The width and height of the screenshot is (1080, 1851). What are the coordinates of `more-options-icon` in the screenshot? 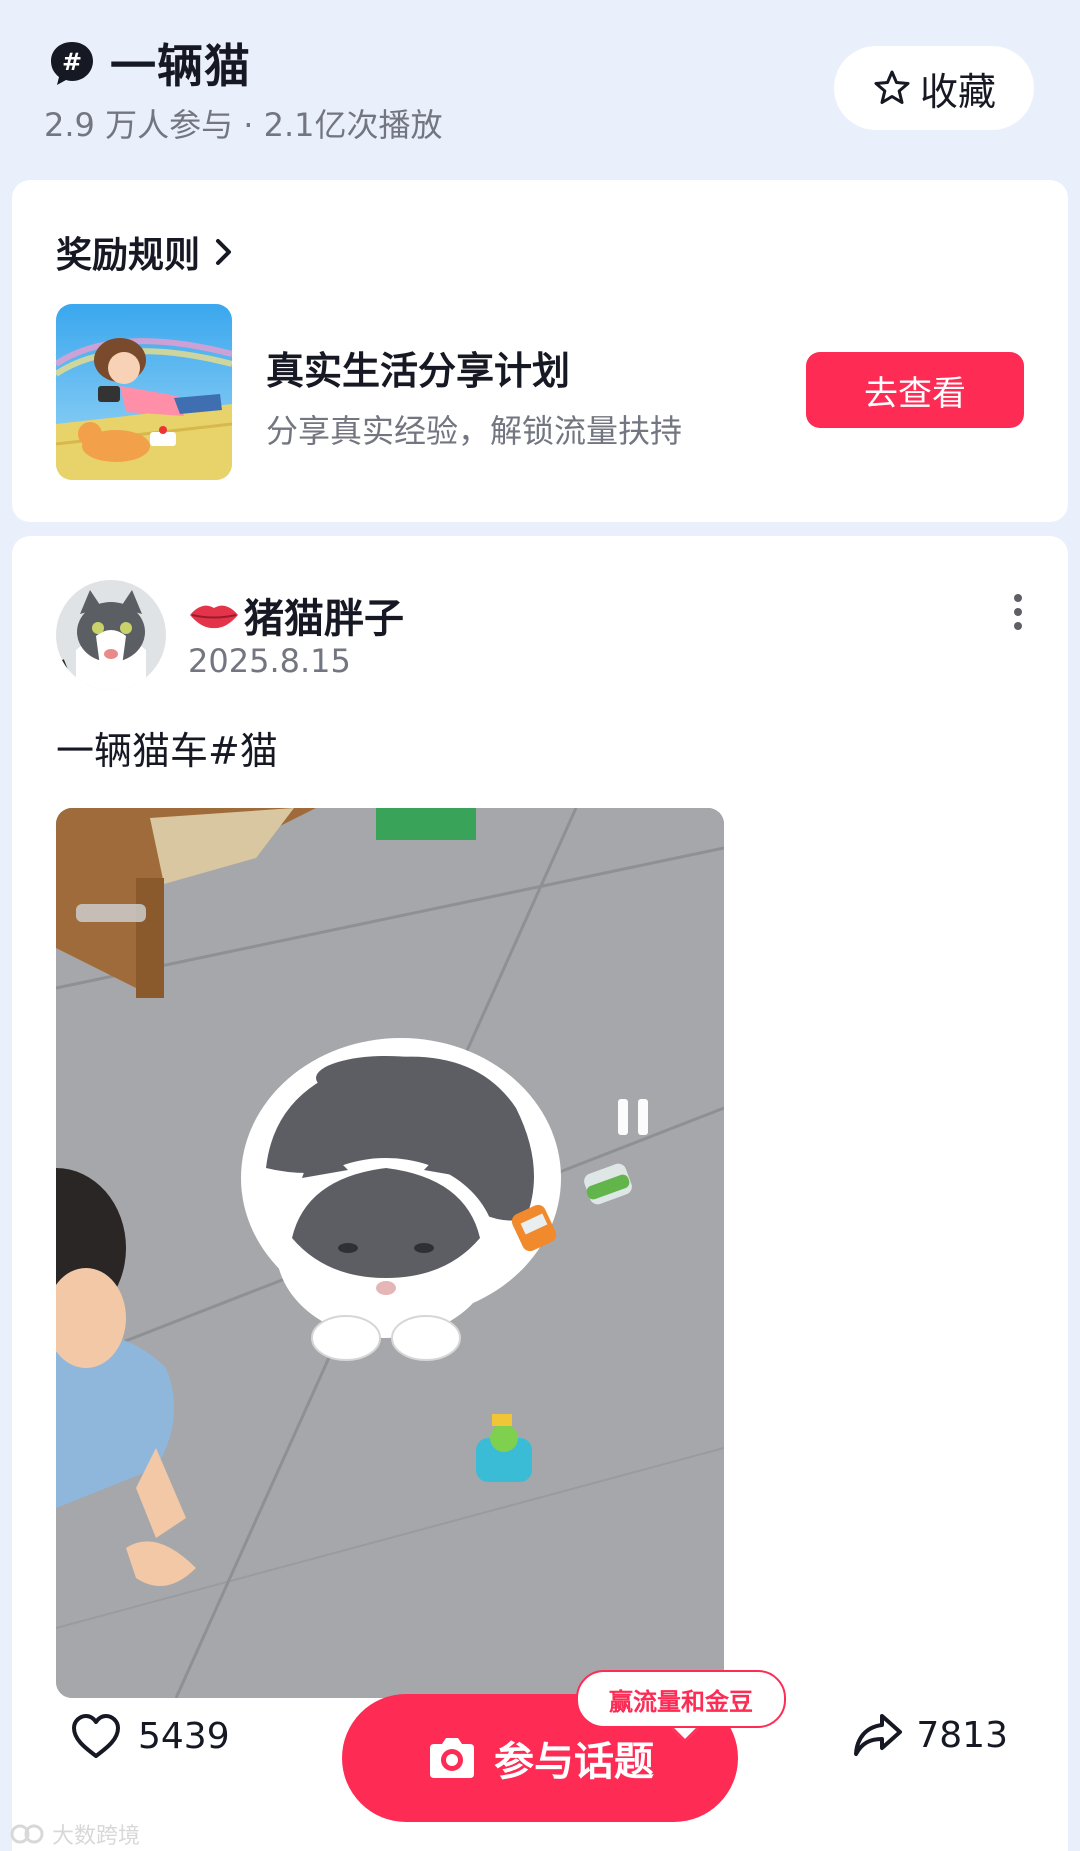 It's located at (1018, 613).